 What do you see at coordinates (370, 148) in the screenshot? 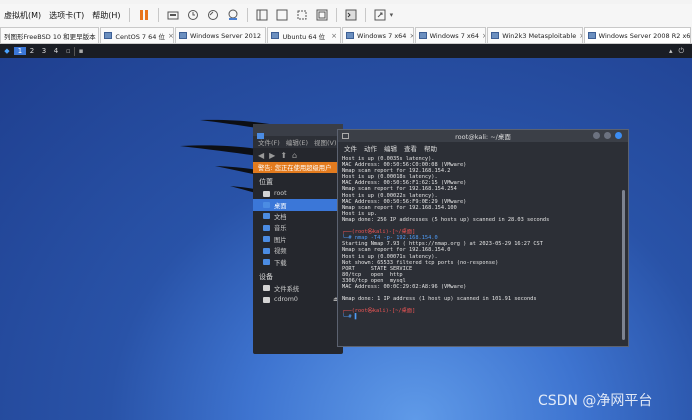
I see `term-menu-action: 动作` at bounding box center [370, 148].